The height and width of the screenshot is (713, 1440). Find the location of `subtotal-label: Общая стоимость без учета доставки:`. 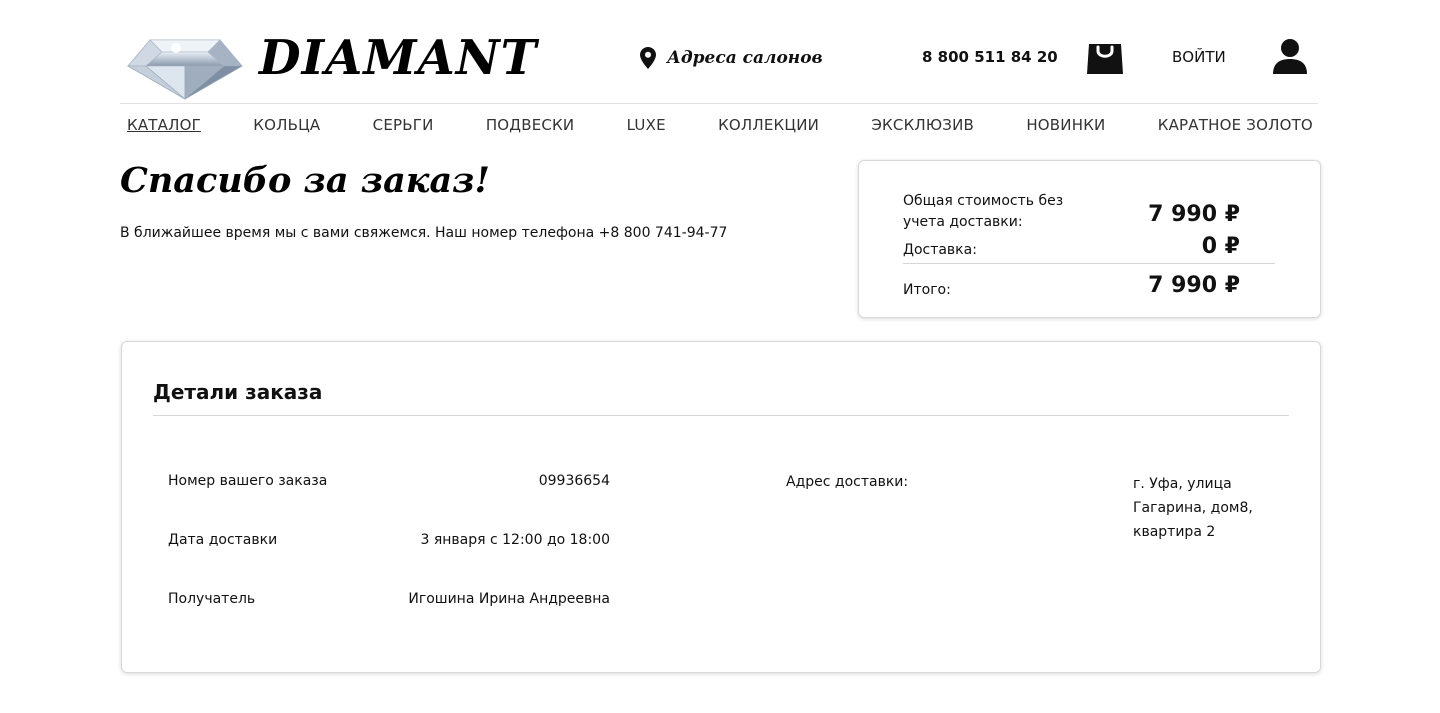

subtotal-label: Общая стоимость без учета доставки: is located at coordinates (983, 211).